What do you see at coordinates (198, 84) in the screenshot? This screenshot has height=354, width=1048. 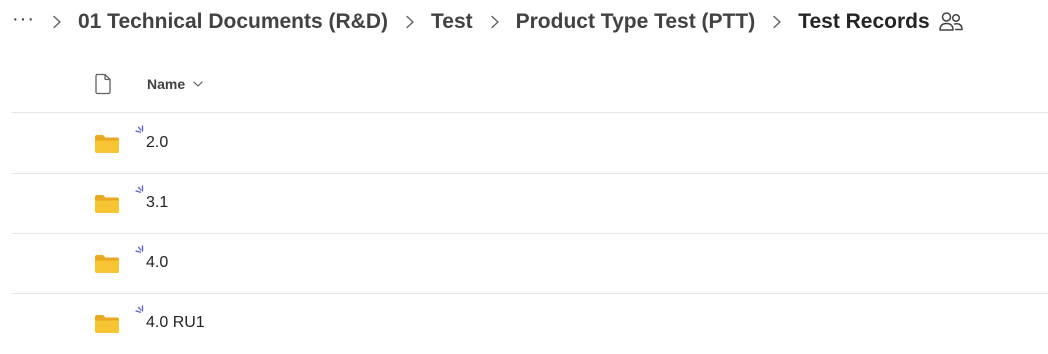 I see `chevron-down-icon` at bounding box center [198, 84].